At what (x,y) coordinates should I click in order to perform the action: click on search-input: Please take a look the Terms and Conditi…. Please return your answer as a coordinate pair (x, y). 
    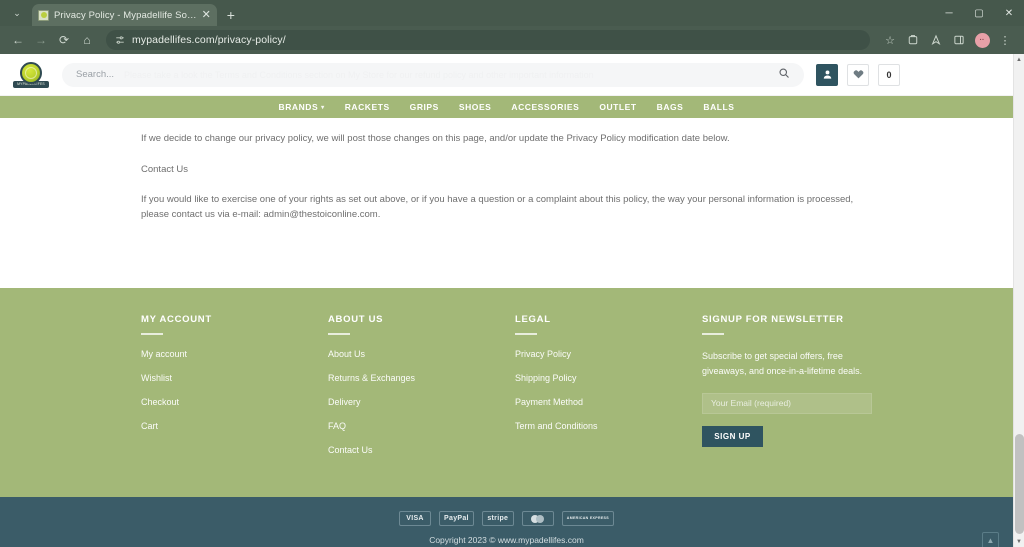
    Looking at the image, I should click on (446, 75).